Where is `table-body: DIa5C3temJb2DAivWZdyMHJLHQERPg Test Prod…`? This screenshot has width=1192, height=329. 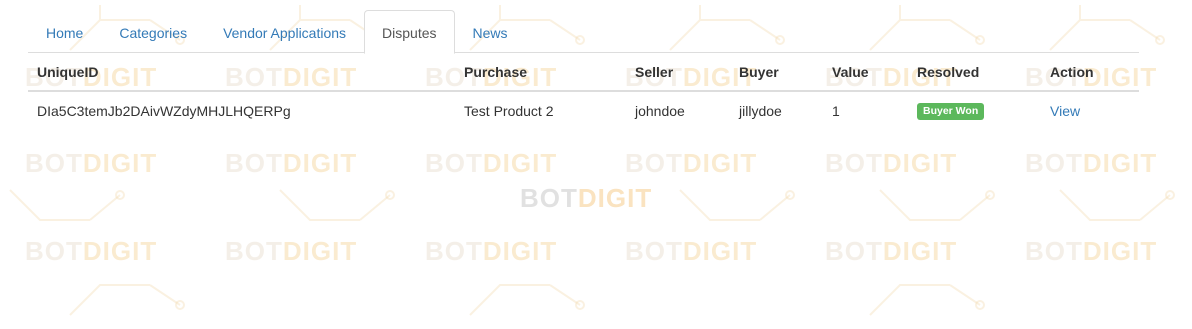 table-body: DIa5C3temJb2DAivWZdyMHJLHQERPg Test Prod… is located at coordinates (583, 110).